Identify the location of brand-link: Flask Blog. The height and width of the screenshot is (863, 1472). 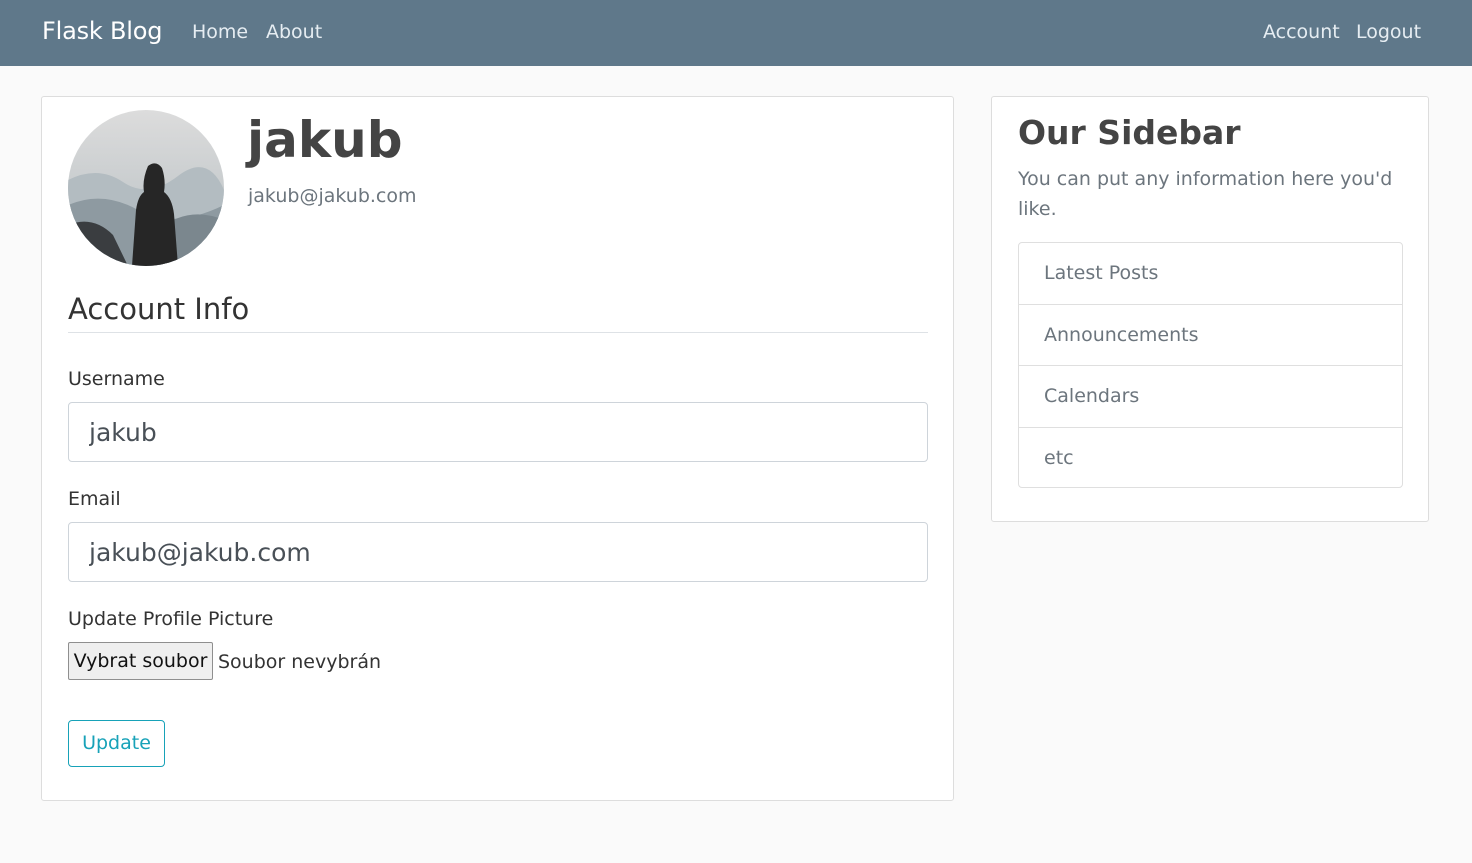
(102, 31).